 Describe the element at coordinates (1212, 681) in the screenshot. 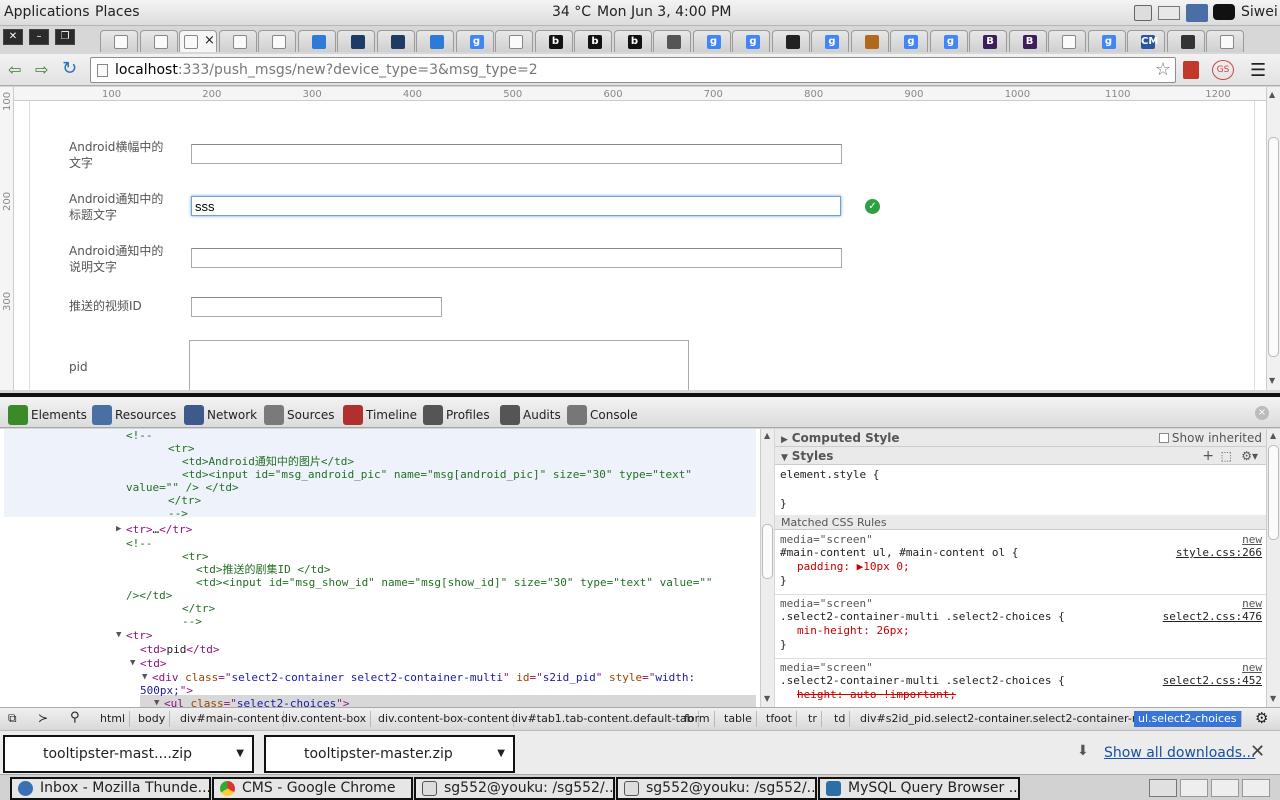

I see `rule-source-link: select2.css:452` at that location.